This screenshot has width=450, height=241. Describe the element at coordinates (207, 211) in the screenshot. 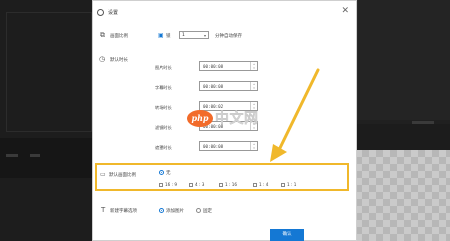

I see `subtitle-option-label: 固定` at that location.